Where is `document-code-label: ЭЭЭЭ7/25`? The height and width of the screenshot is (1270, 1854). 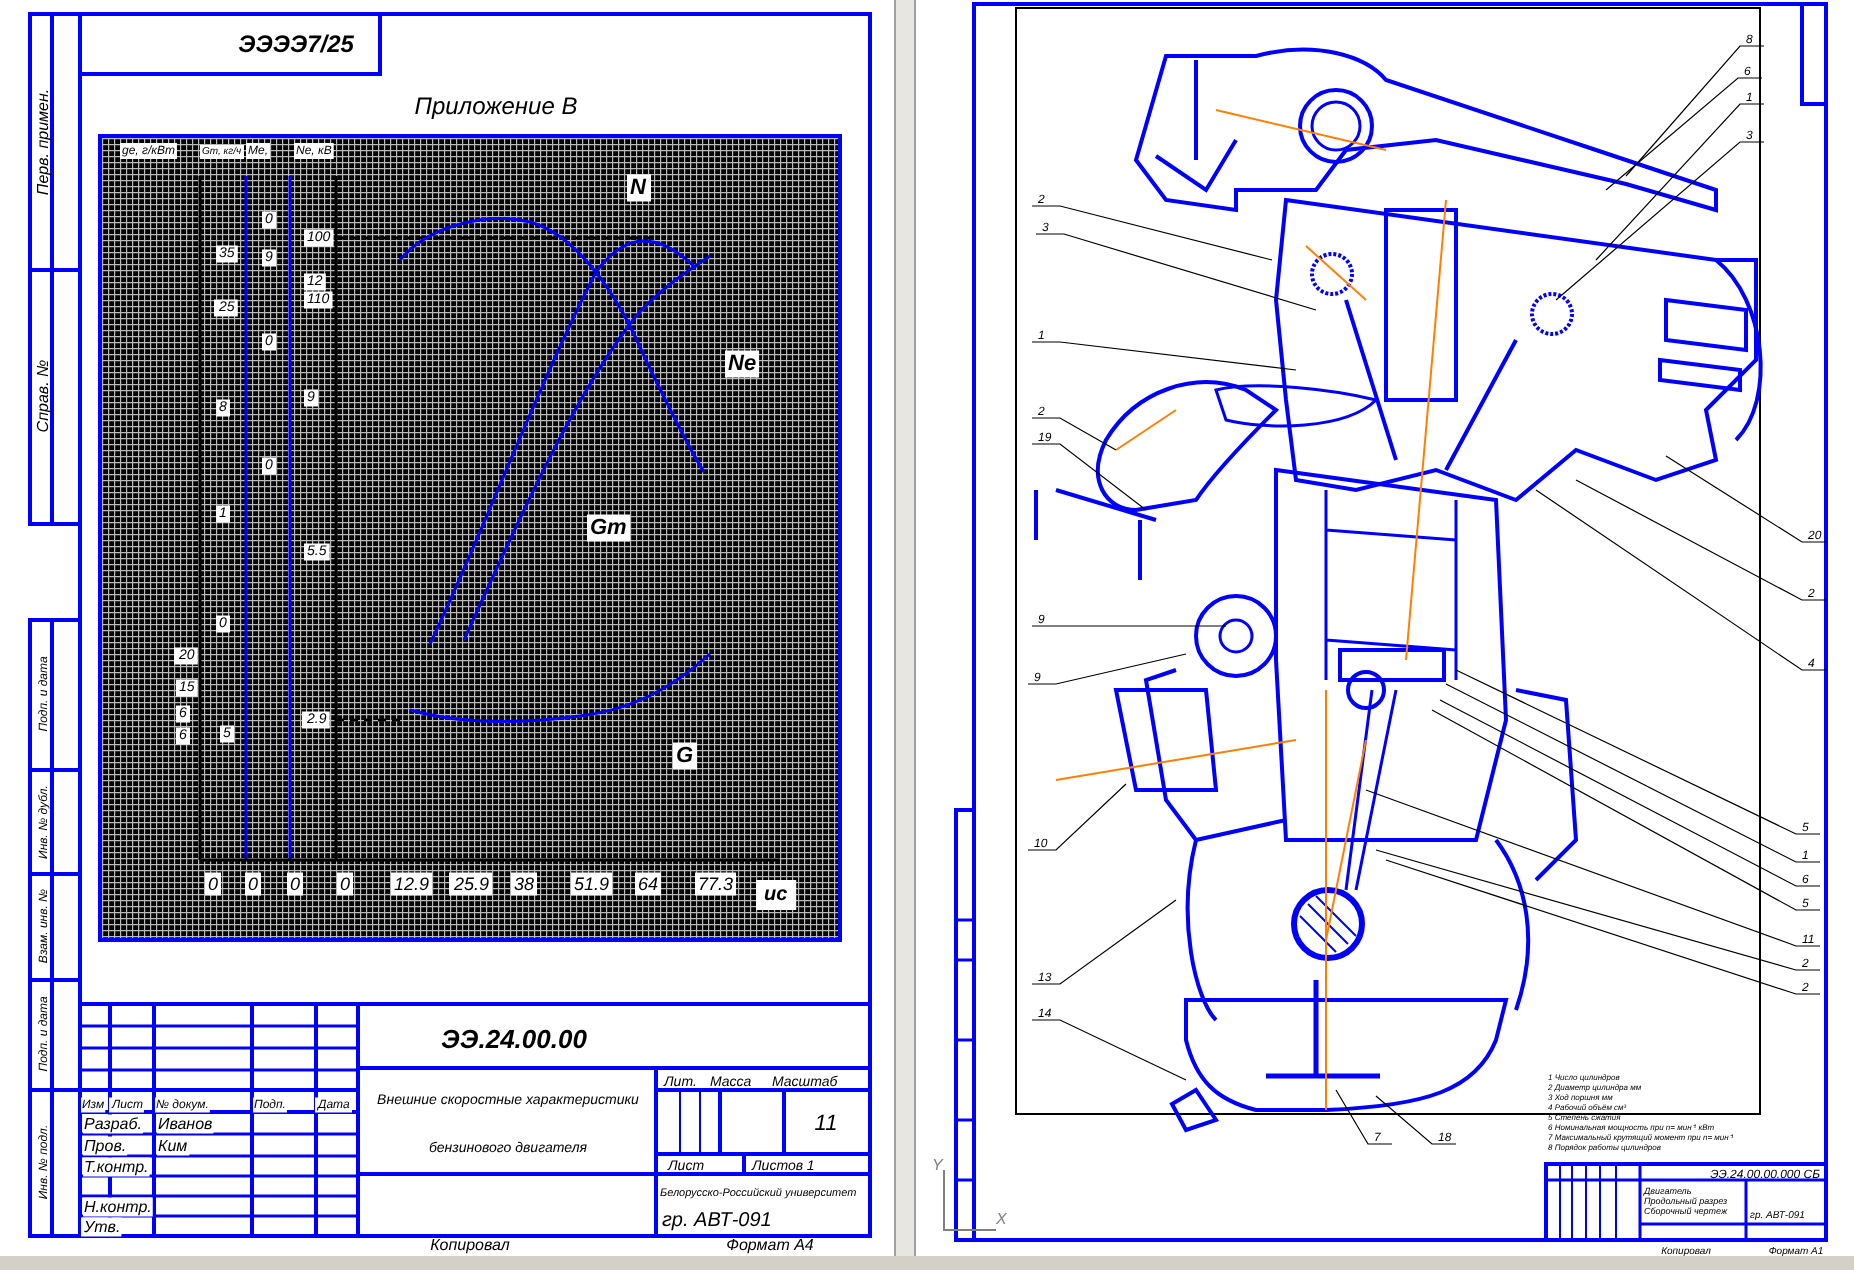 document-code-label: ЭЭЭЭ7/25 is located at coordinates (296, 44).